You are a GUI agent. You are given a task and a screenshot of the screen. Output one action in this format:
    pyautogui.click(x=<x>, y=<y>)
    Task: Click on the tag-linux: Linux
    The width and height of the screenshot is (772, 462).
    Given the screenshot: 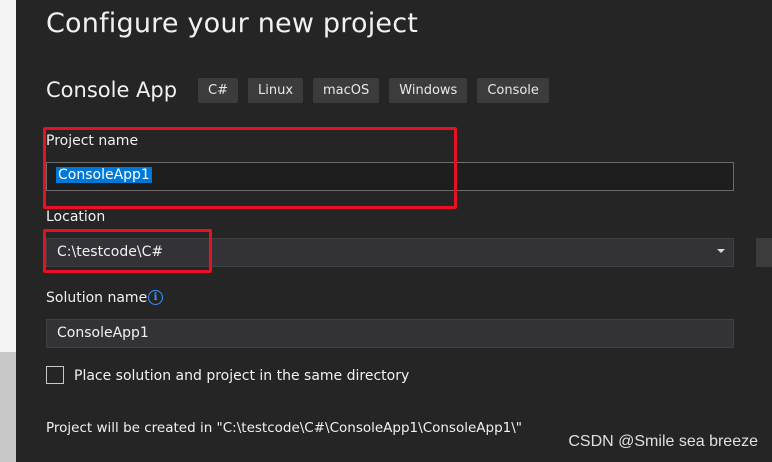 What is the action you would take?
    pyautogui.click(x=275, y=90)
    